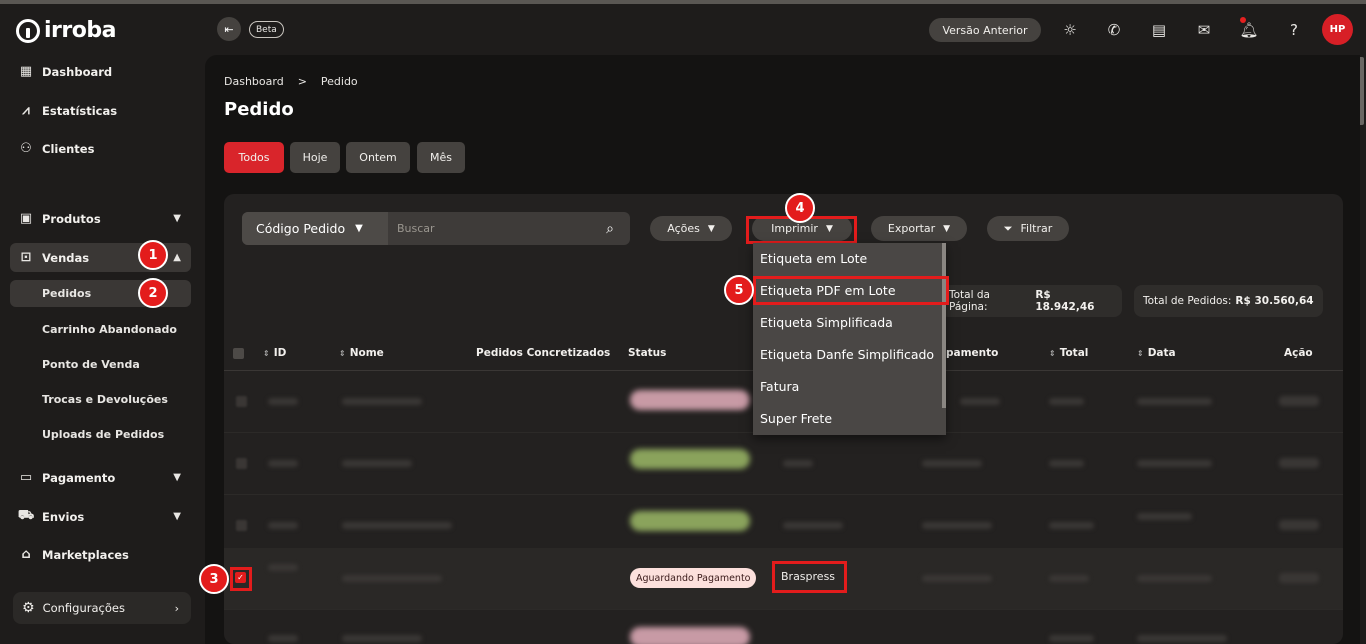  I want to click on col-nome: ⇕ Nome, so click(361, 353).